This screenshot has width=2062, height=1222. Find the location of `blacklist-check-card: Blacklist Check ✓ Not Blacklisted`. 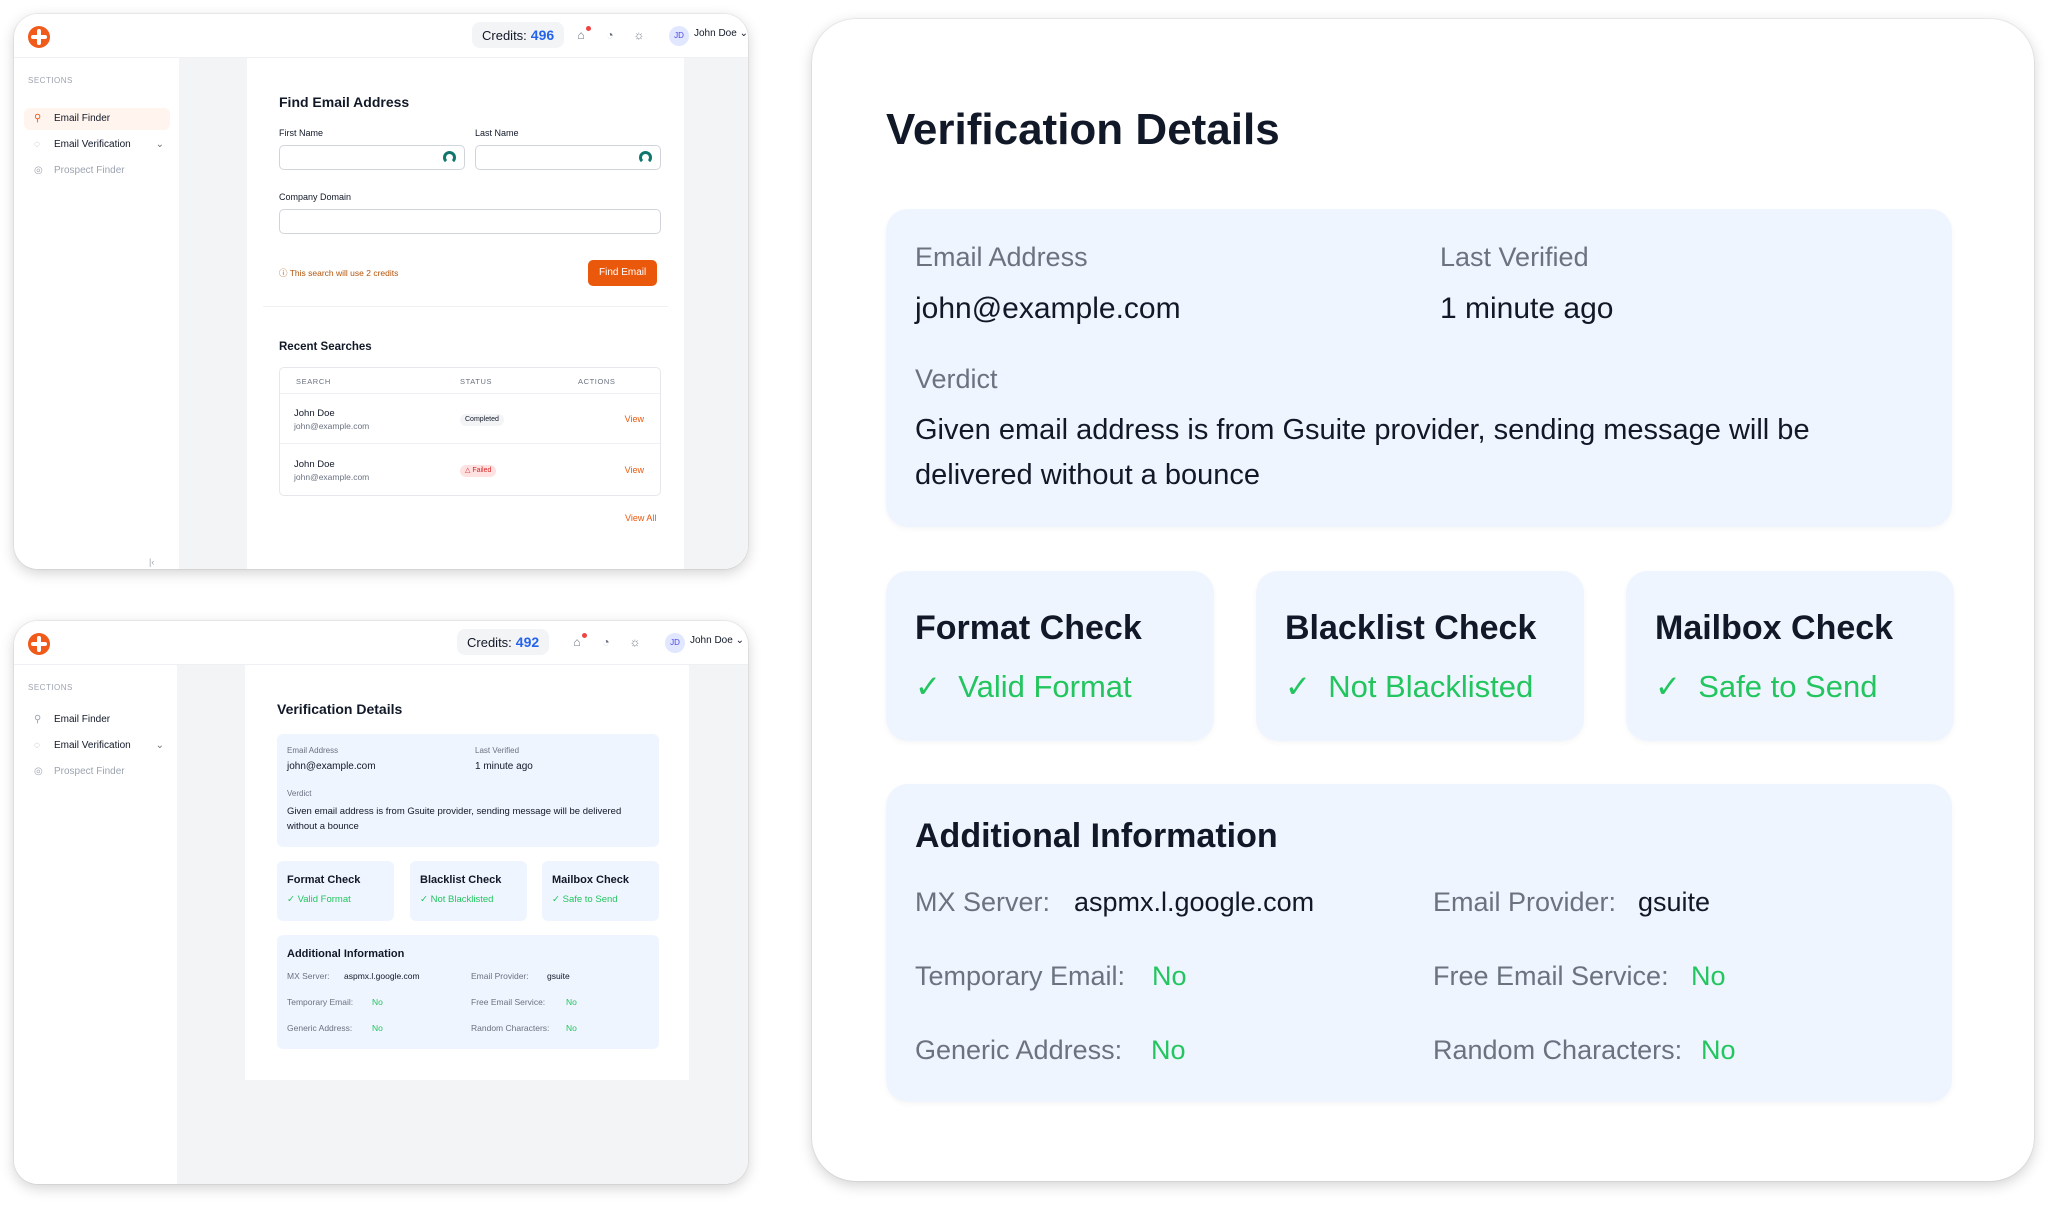

blacklist-check-card: Blacklist Check ✓ Not Blacklisted is located at coordinates (1420, 656).